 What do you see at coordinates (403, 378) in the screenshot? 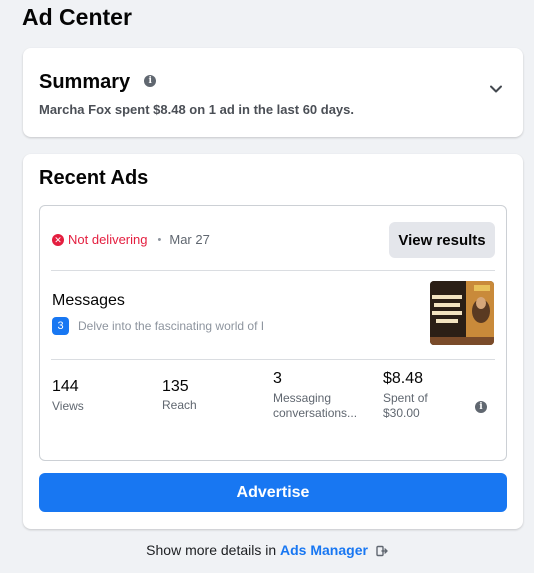
I see `stat-value: $8.48` at bounding box center [403, 378].